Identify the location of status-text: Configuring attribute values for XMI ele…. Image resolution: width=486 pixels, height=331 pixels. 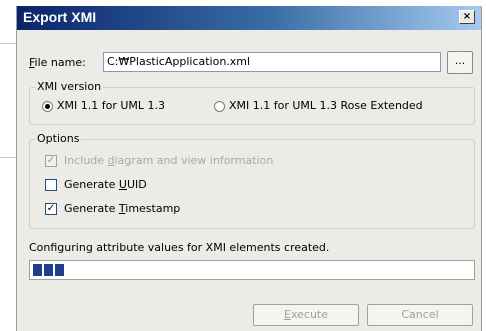
(179, 247).